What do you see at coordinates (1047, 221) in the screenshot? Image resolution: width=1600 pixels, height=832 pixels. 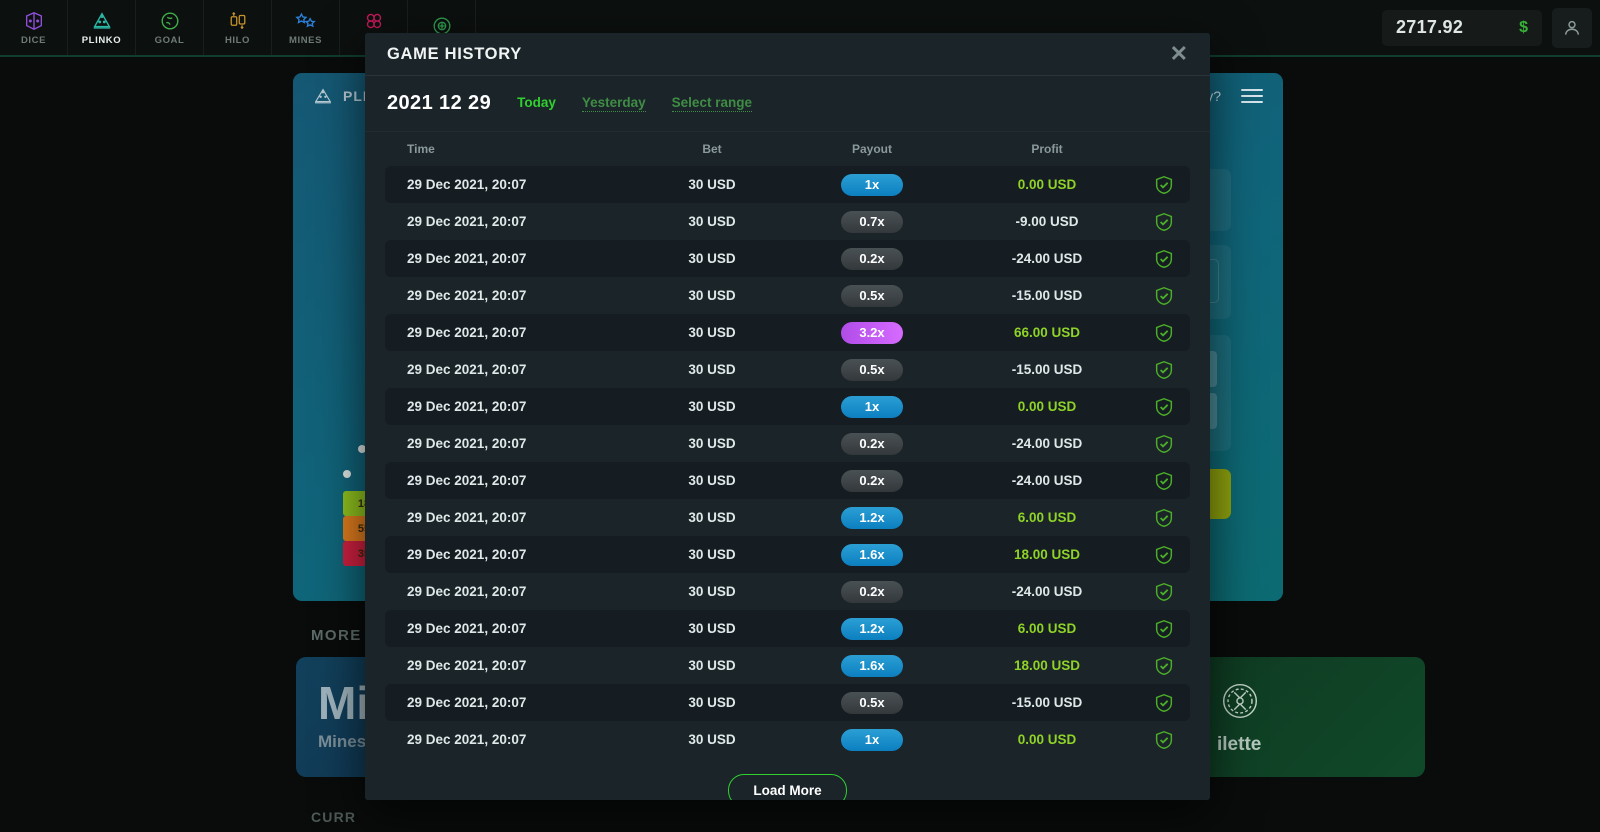 I see `cell-profit: -9.00 USD` at bounding box center [1047, 221].